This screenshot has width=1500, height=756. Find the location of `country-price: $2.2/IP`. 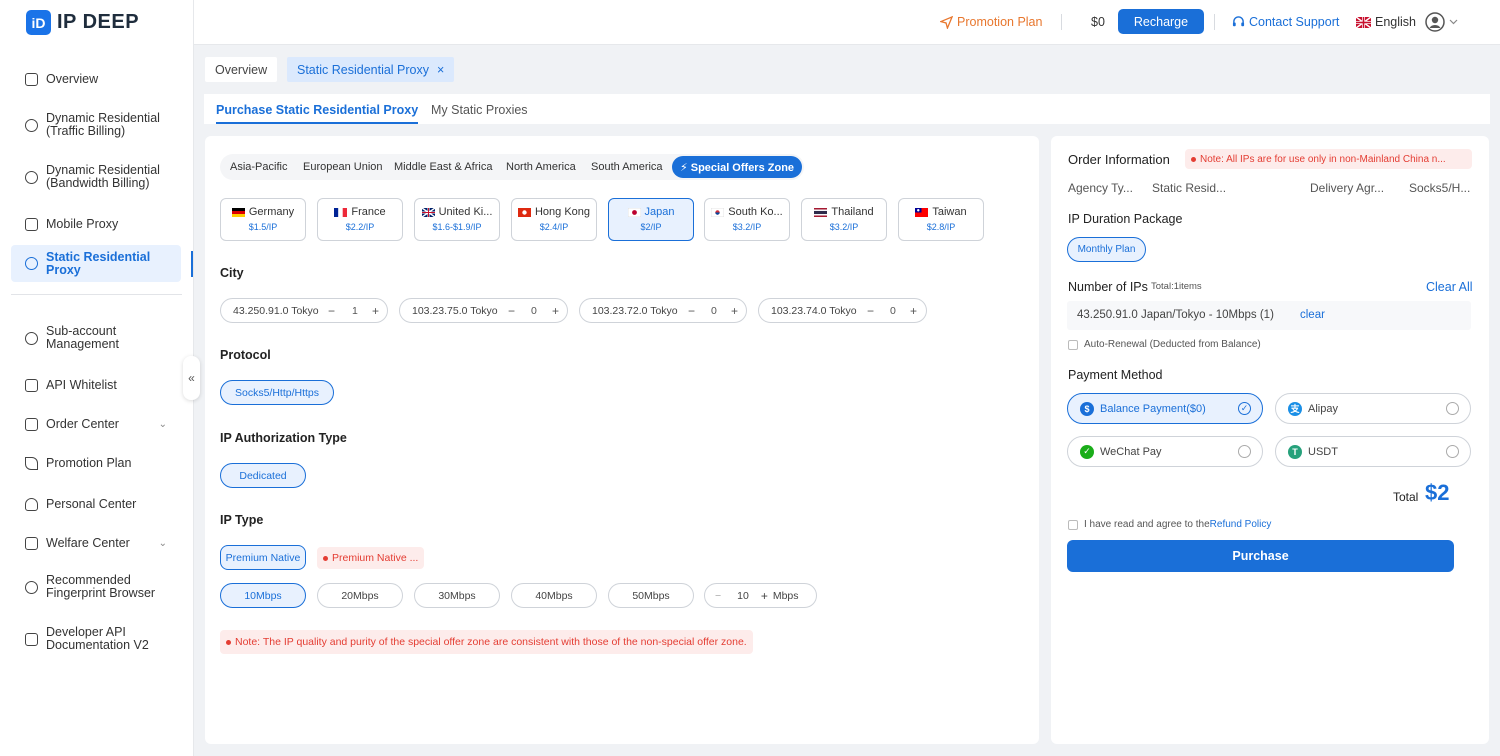

country-price: $2.2/IP is located at coordinates (360, 227).